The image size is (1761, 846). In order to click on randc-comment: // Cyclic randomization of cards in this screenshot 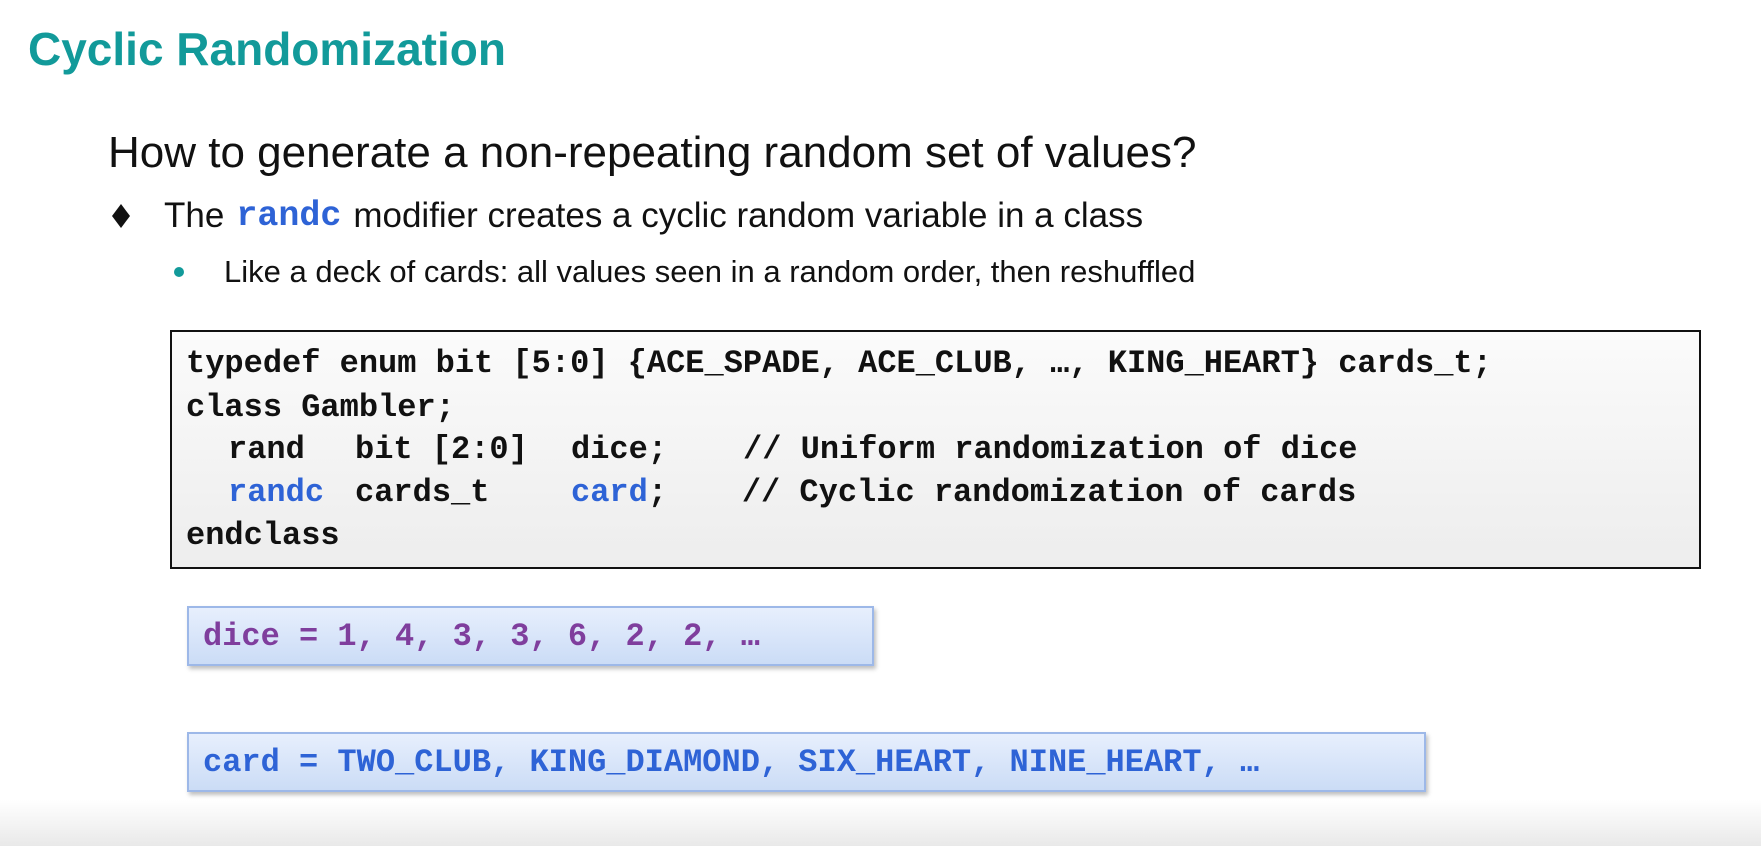, I will do `click(1049, 492)`.